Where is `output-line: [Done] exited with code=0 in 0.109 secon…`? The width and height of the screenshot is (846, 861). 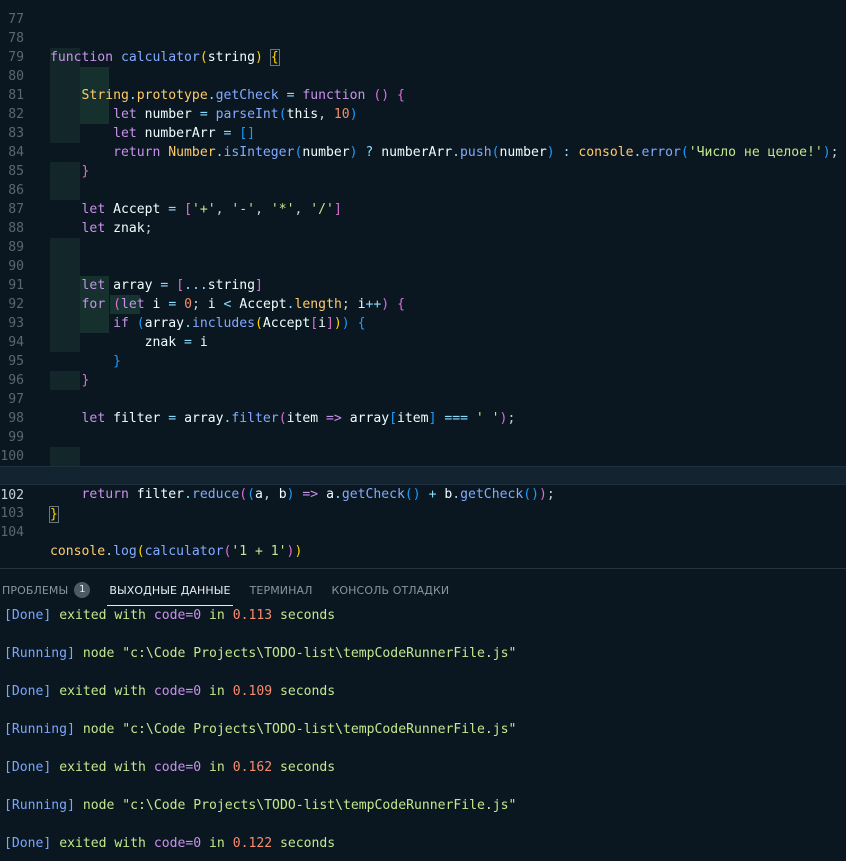 output-line: [Done] exited with code=0 in 0.109 secon… is located at coordinates (170, 691).